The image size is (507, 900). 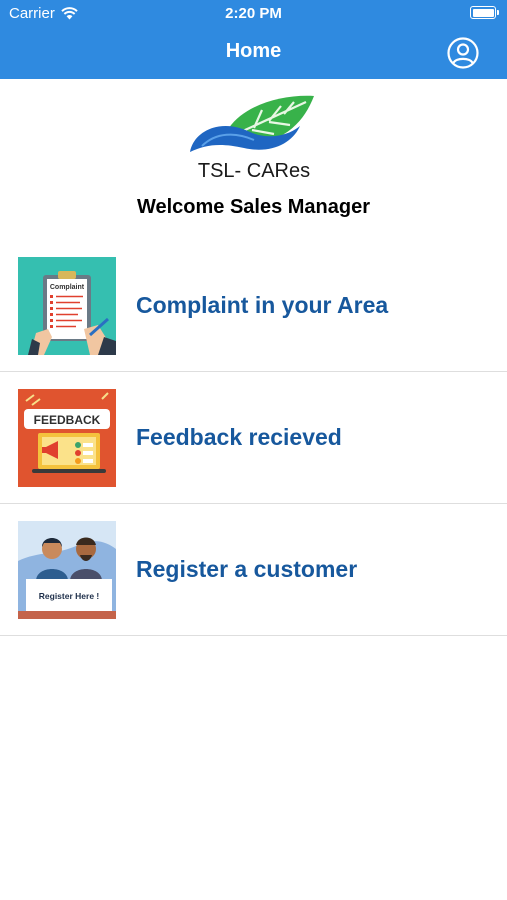 What do you see at coordinates (484, 12) in the screenshot?
I see `battery-icon` at bounding box center [484, 12].